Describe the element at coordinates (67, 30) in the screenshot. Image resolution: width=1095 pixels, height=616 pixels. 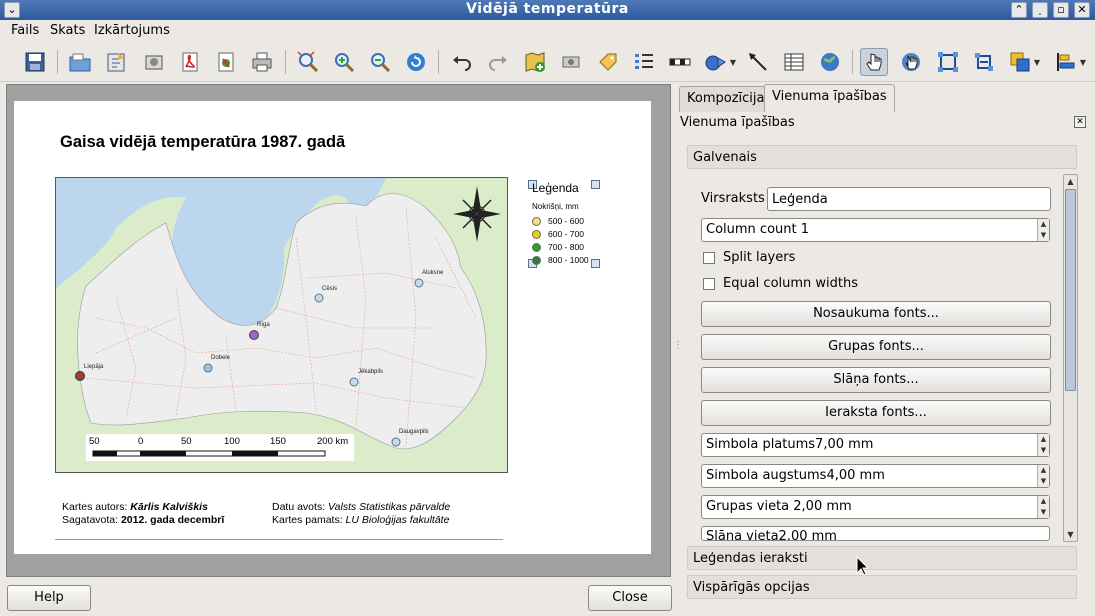
I see `menu-skats: Skats` at that location.